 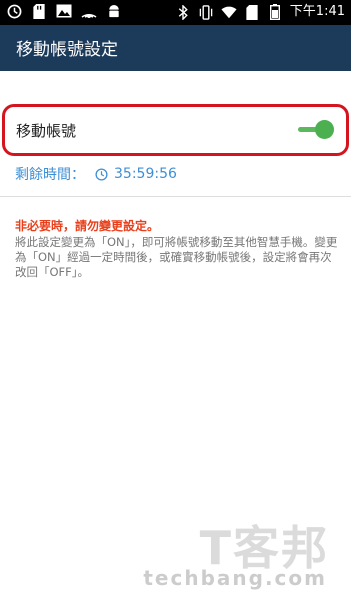 What do you see at coordinates (236, 552) in the screenshot?
I see `watermark-logo: T客邦 techbang.com` at bounding box center [236, 552].